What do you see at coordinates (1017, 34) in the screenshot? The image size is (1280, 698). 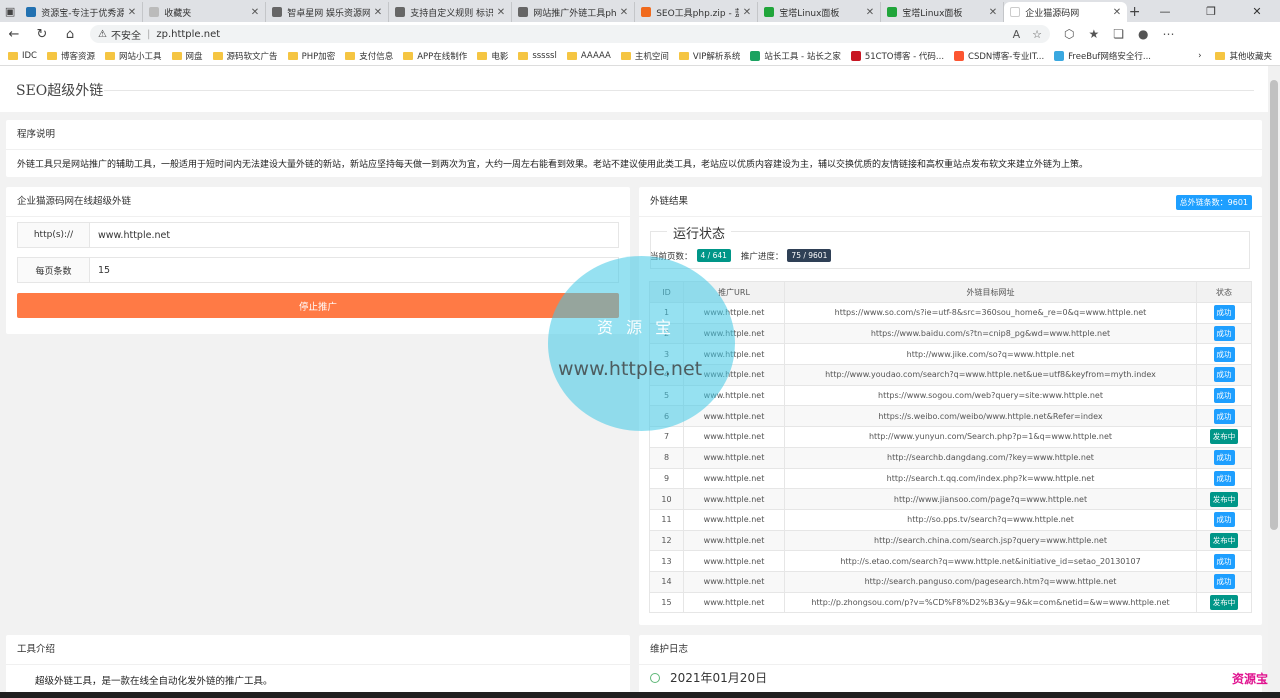 I see `read-aloud-icon: A` at bounding box center [1017, 34].